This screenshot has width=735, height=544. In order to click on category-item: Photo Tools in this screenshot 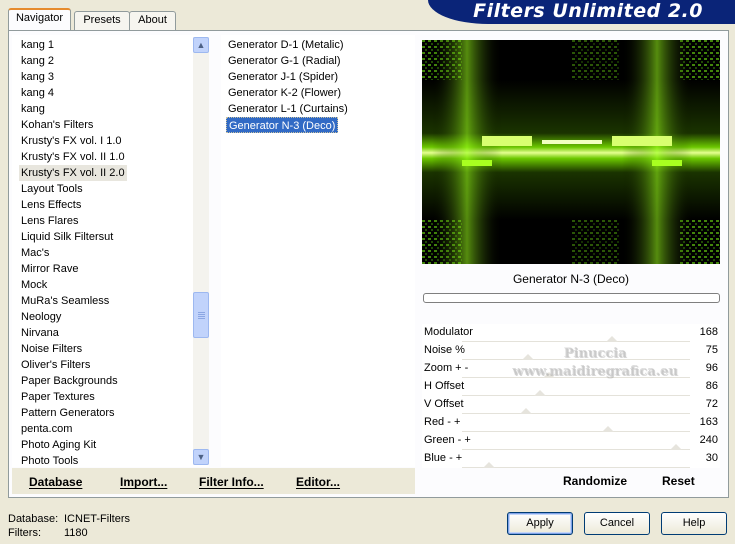, I will do `click(49, 460)`.